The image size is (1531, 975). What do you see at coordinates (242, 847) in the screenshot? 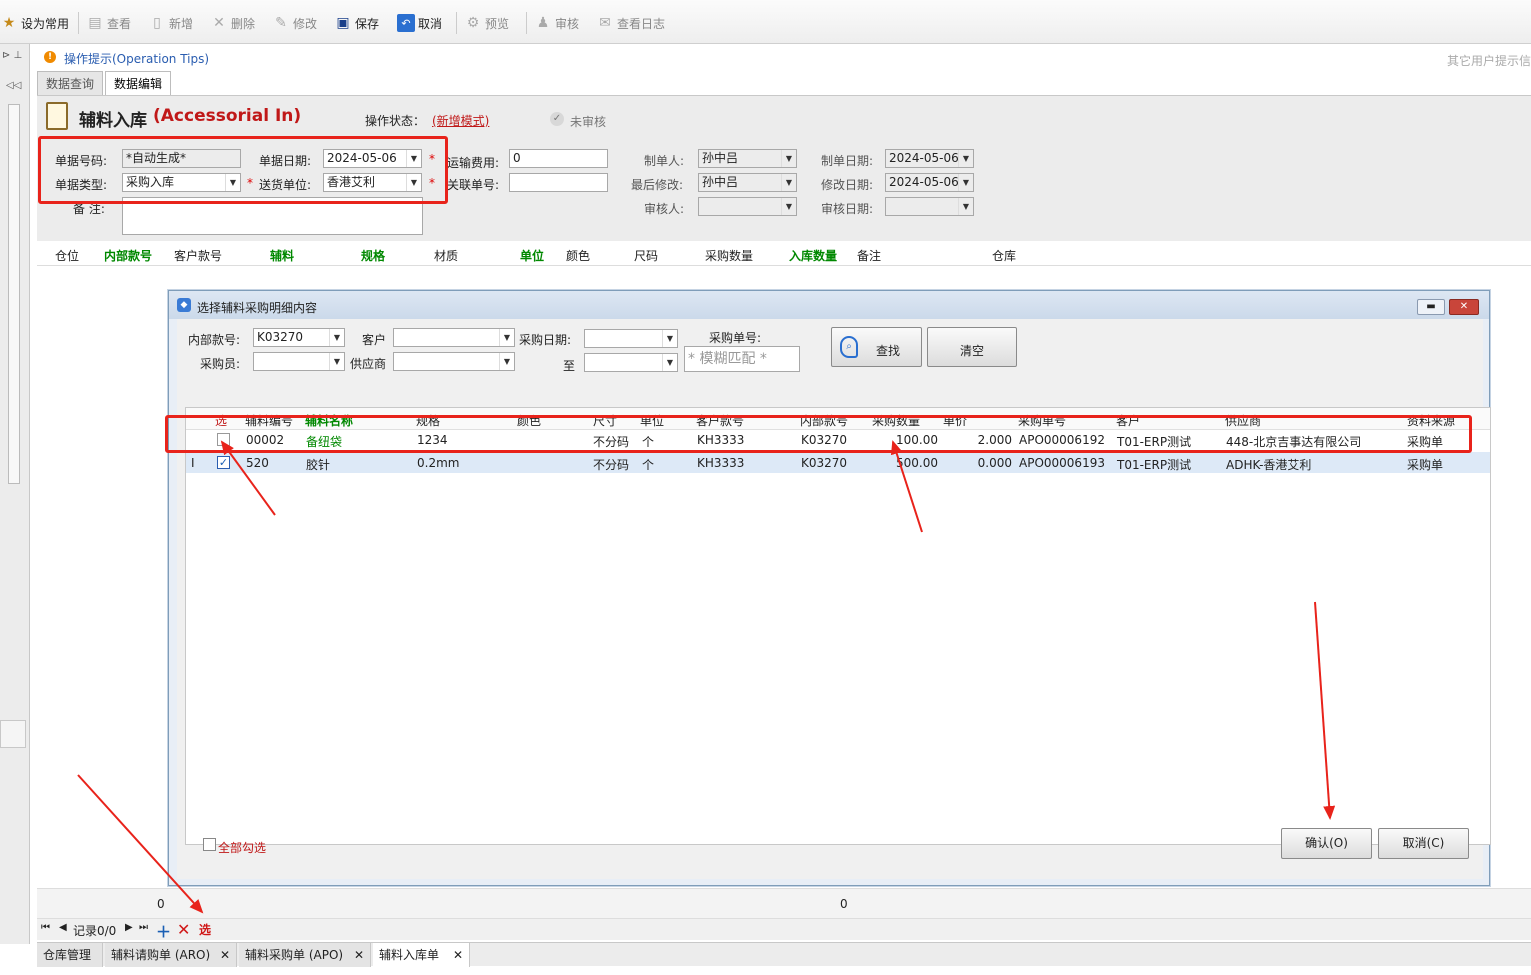
I see `select-all-label: 全部勾选` at bounding box center [242, 847].